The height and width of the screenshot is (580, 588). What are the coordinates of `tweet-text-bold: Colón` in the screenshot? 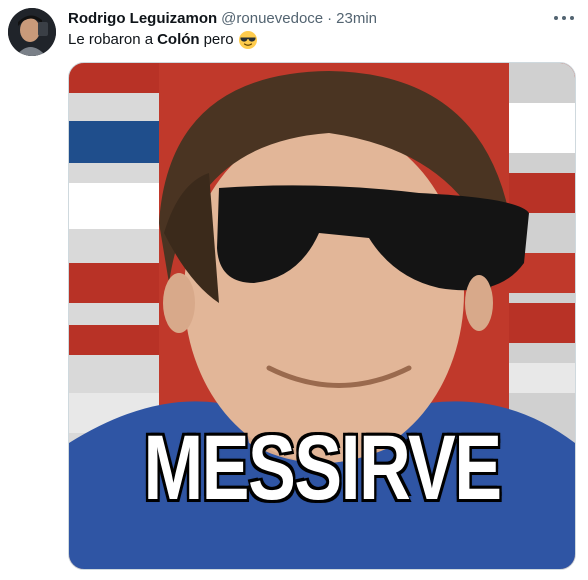 It's located at (178, 39).